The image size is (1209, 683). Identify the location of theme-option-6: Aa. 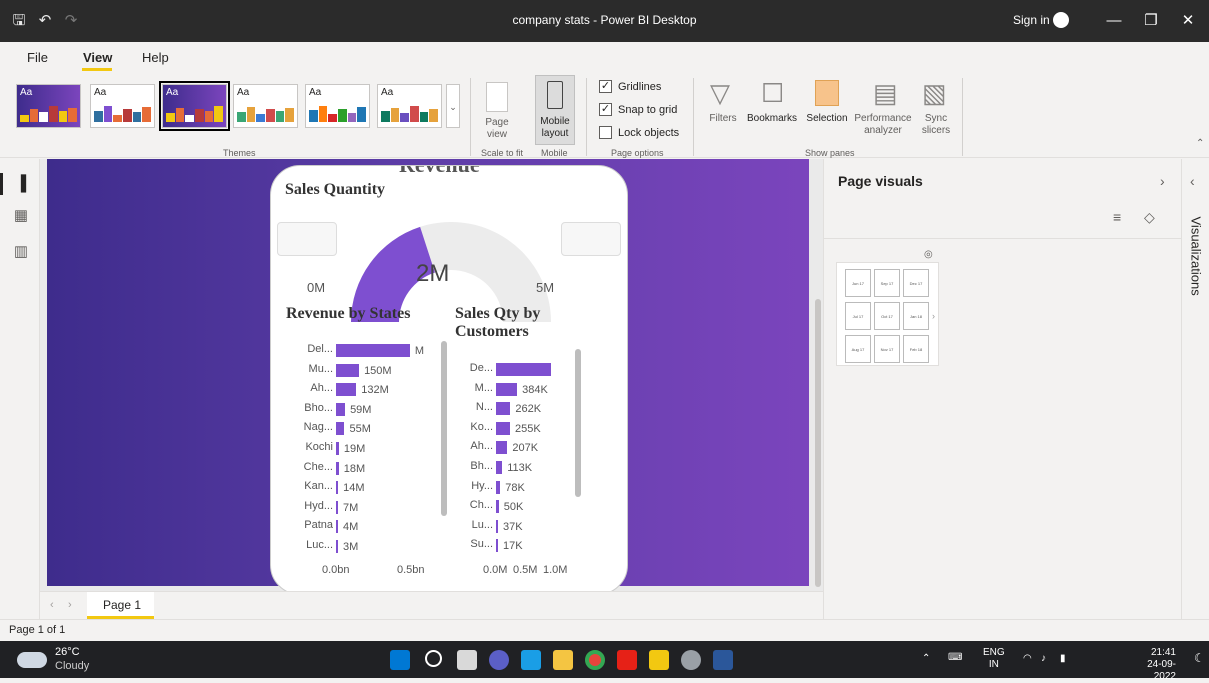
(409, 106).